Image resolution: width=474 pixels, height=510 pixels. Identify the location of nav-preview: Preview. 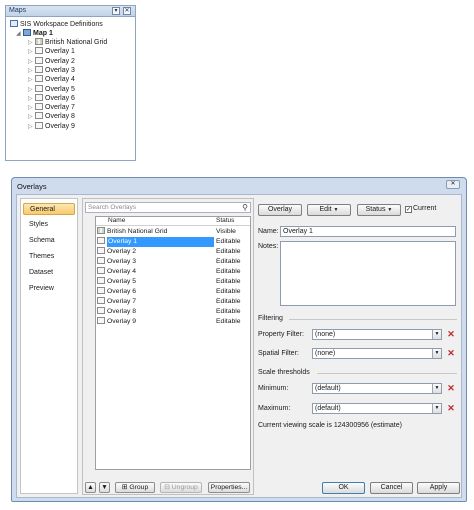
(49, 289).